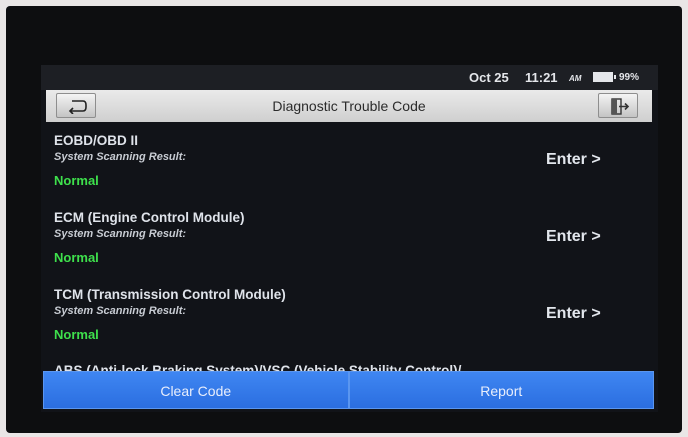 This screenshot has width=688, height=437. What do you see at coordinates (604, 77) in the screenshot?
I see `battery-icon` at bounding box center [604, 77].